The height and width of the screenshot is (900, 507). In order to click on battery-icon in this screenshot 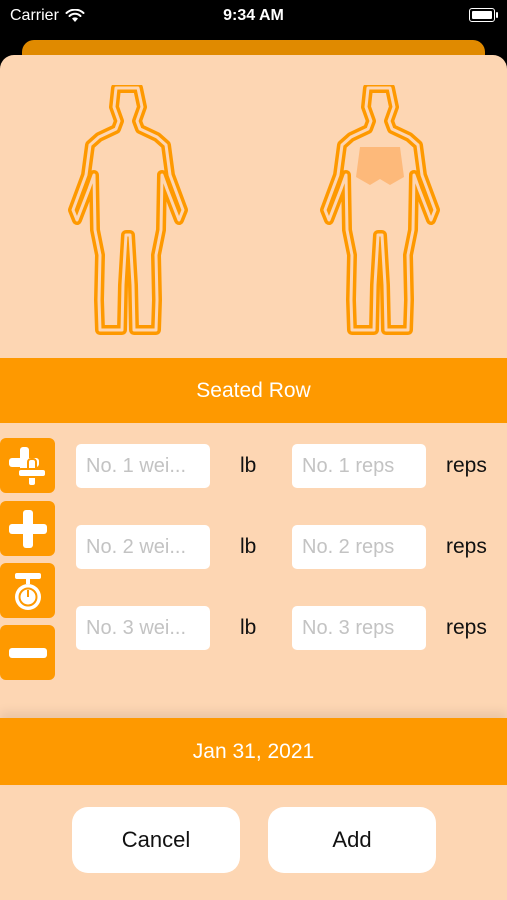, I will do `click(483, 15)`.